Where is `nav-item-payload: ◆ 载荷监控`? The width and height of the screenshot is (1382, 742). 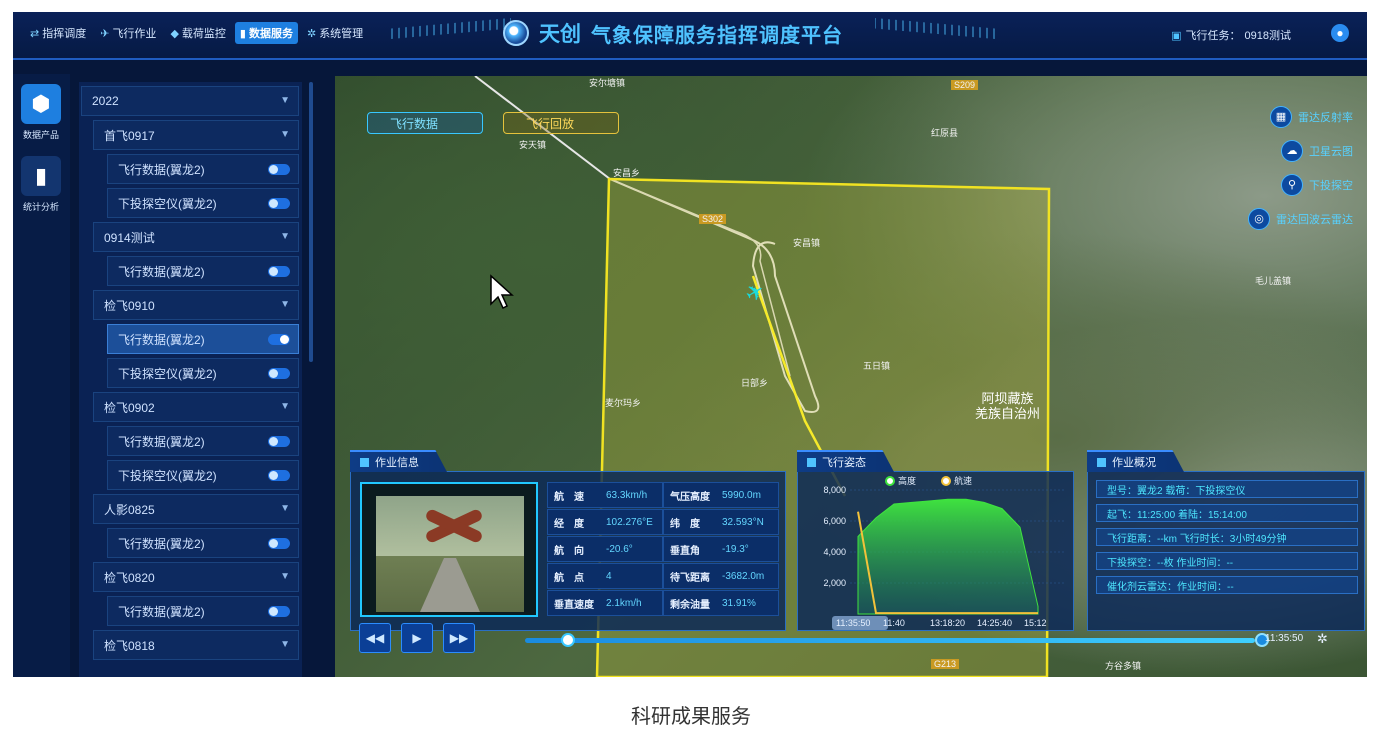 nav-item-payload: ◆ 载荷监控 is located at coordinates (197, 33).